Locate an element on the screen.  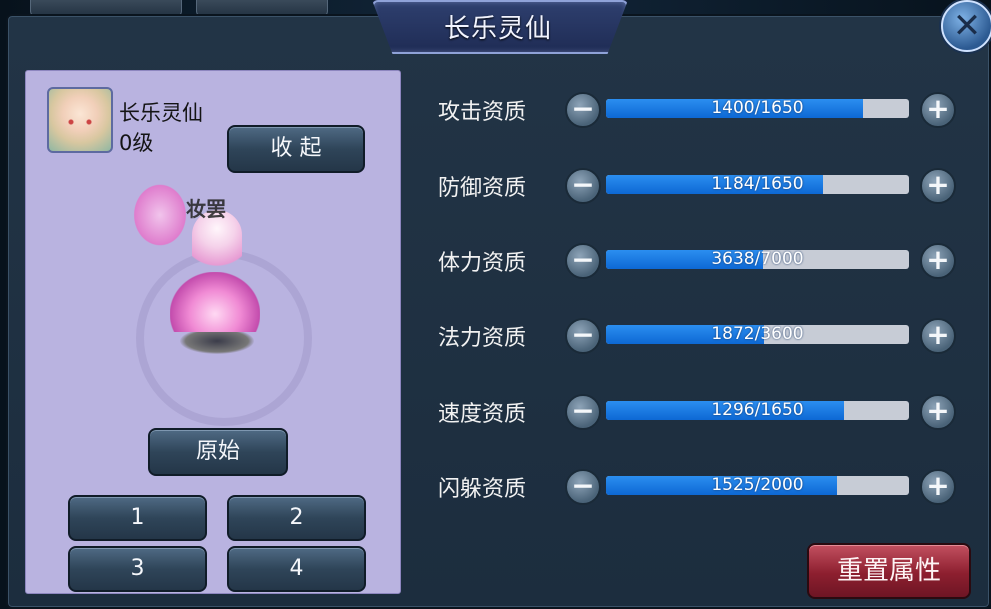
stat-value-text: 1872/3600 is located at coordinates (757, 334).